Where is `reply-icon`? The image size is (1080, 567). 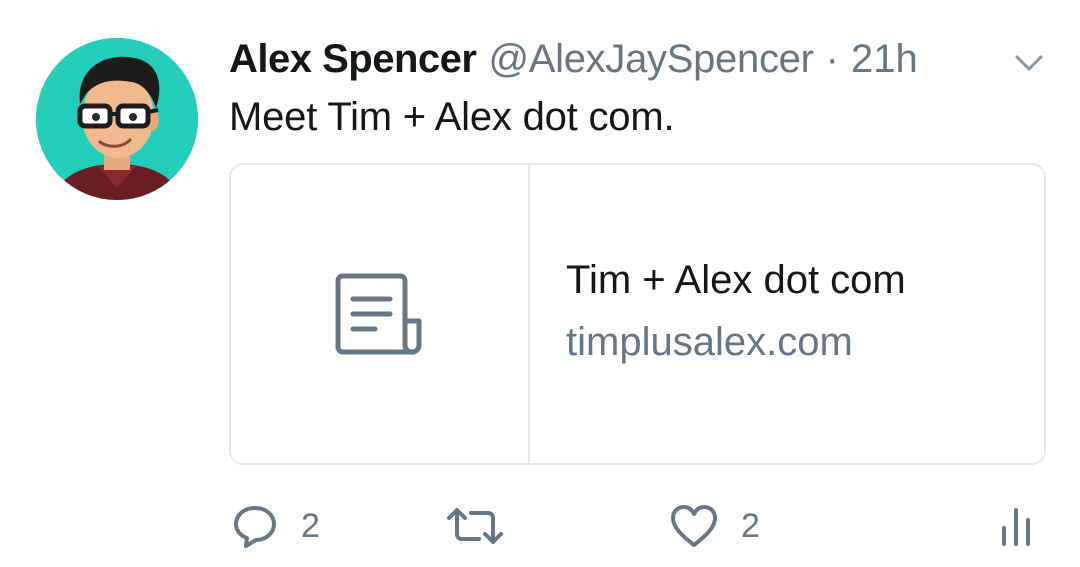 reply-icon is located at coordinates (255, 527).